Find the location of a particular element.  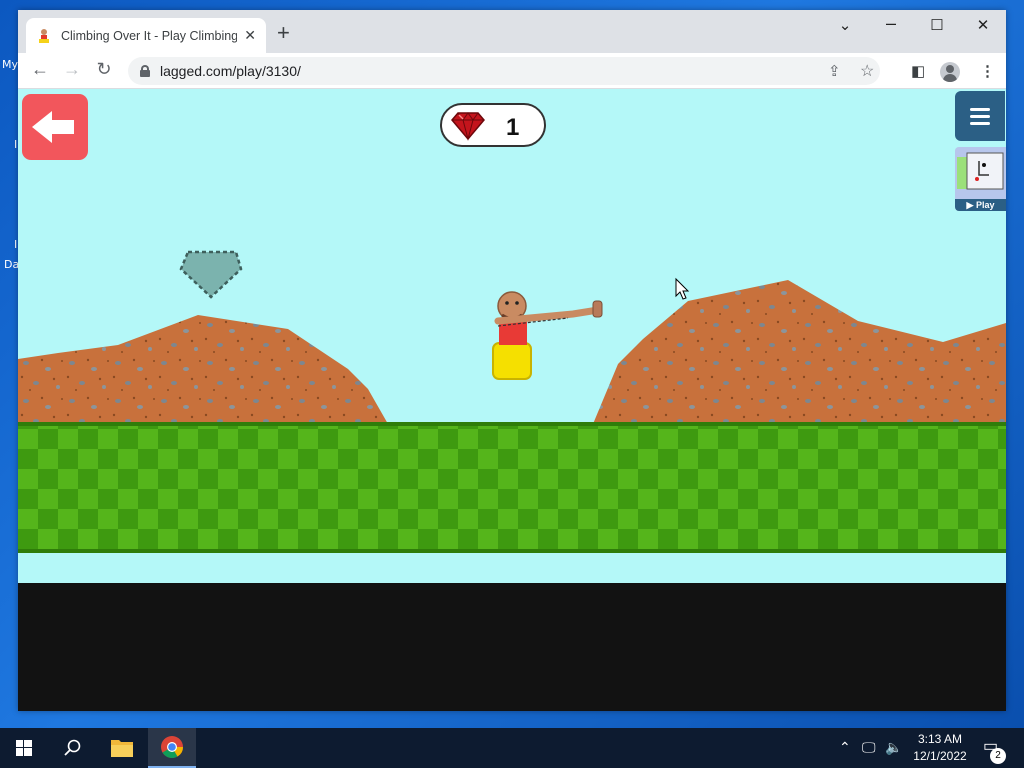

game-menu-button is located at coordinates (980, 116).